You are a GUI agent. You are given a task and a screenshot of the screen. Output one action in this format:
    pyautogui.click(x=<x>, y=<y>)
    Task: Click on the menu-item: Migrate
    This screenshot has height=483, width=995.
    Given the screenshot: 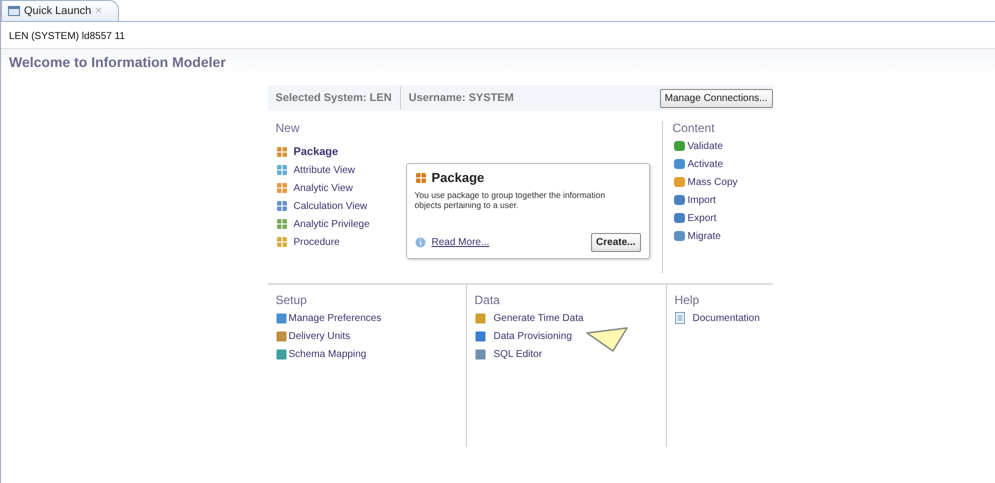 What is the action you would take?
    pyautogui.click(x=722, y=236)
    